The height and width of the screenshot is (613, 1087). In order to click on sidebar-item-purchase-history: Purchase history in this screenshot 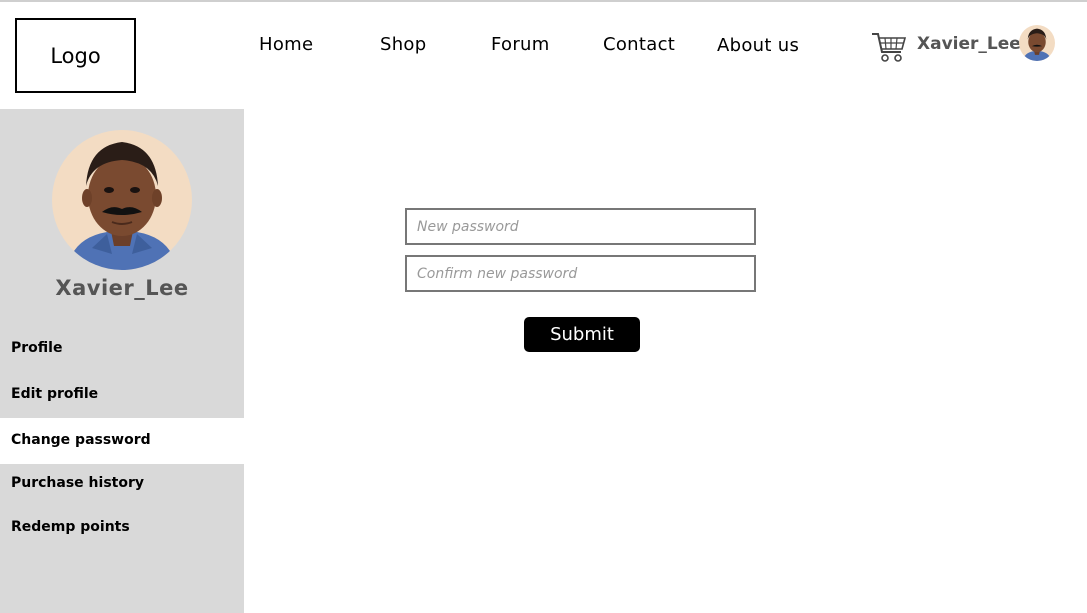, I will do `click(122, 484)`.